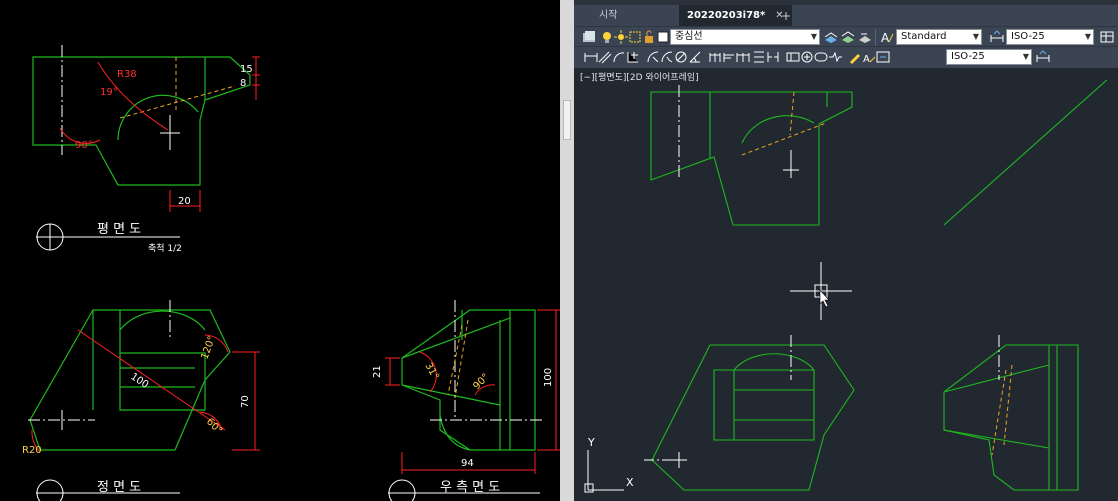  Describe the element at coordinates (681, 57) in the screenshot. I see `dim-diameter-icon` at that location.